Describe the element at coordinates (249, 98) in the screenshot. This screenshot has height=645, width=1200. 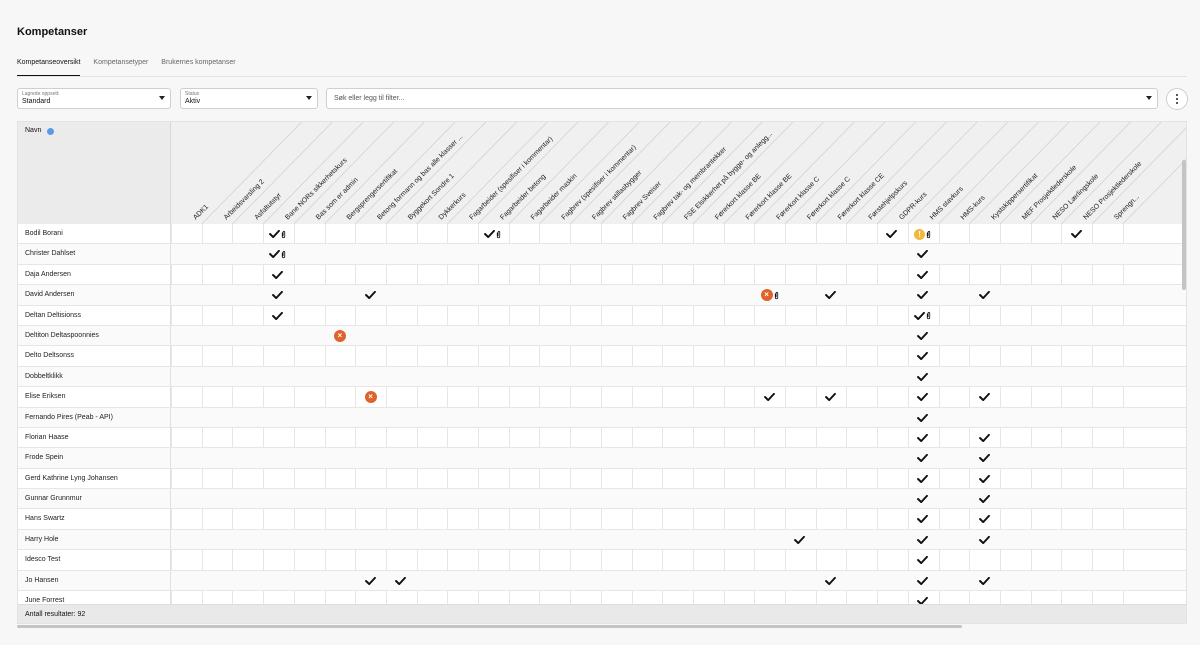
I see `status-dropdown: Status Aktiv` at that location.